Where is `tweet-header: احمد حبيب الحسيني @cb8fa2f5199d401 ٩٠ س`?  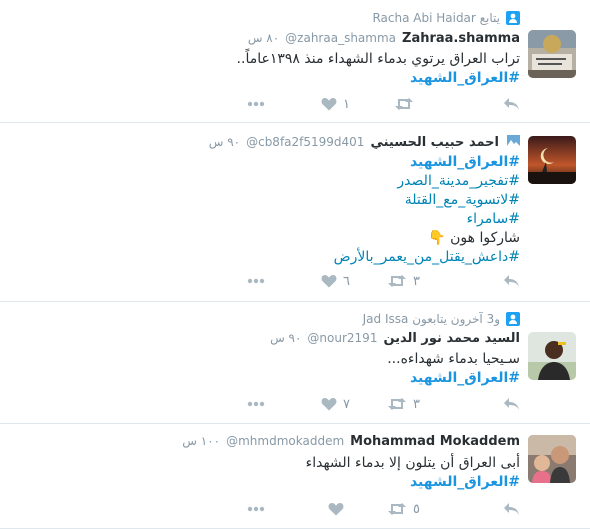
tweet-header: احمد حبيب الحسيني @cb8fa2f5199d401 ٩٠ س is located at coordinates (364, 142).